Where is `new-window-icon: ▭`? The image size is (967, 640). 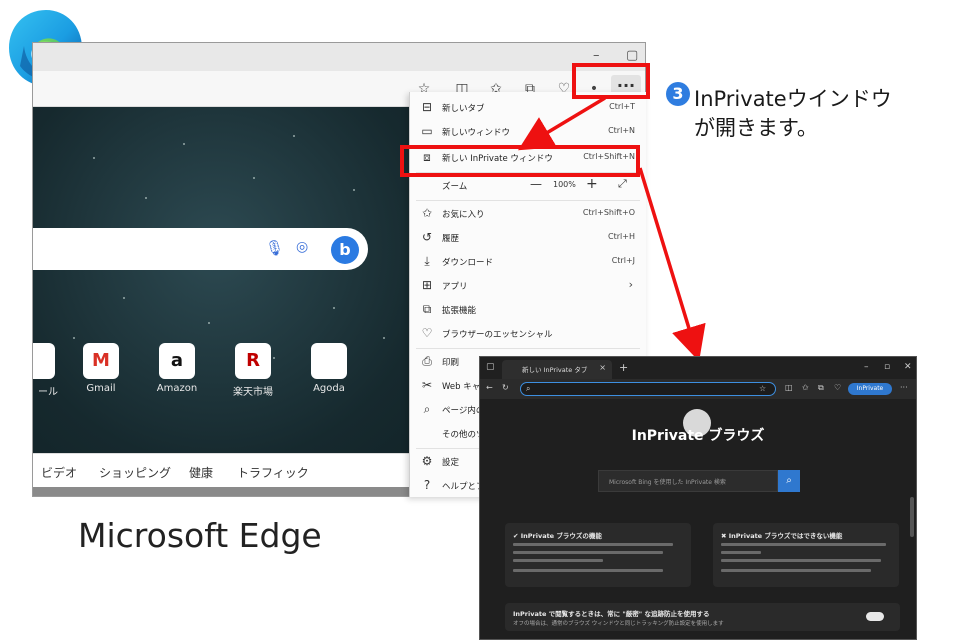
new-window-icon: ▭ is located at coordinates (427, 131).